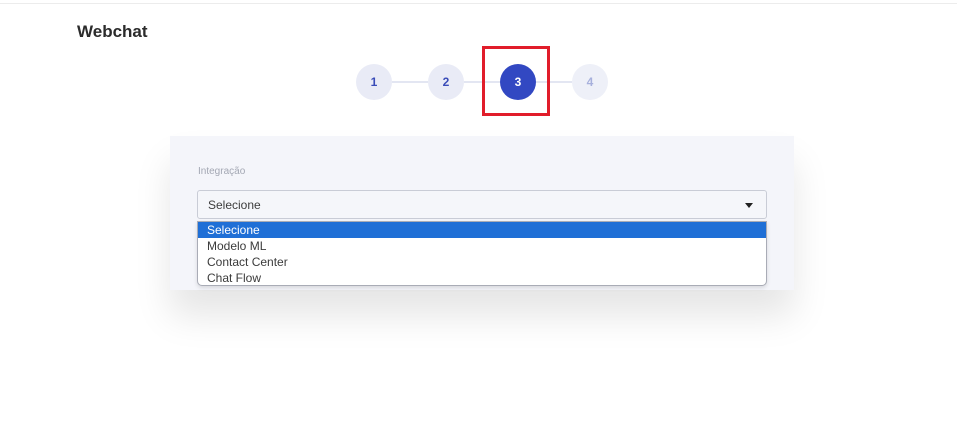 Image resolution: width=957 pixels, height=441 pixels. What do you see at coordinates (482, 262) in the screenshot?
I see `option-contact-center: Contact Center` at bounding box center [482, 262].